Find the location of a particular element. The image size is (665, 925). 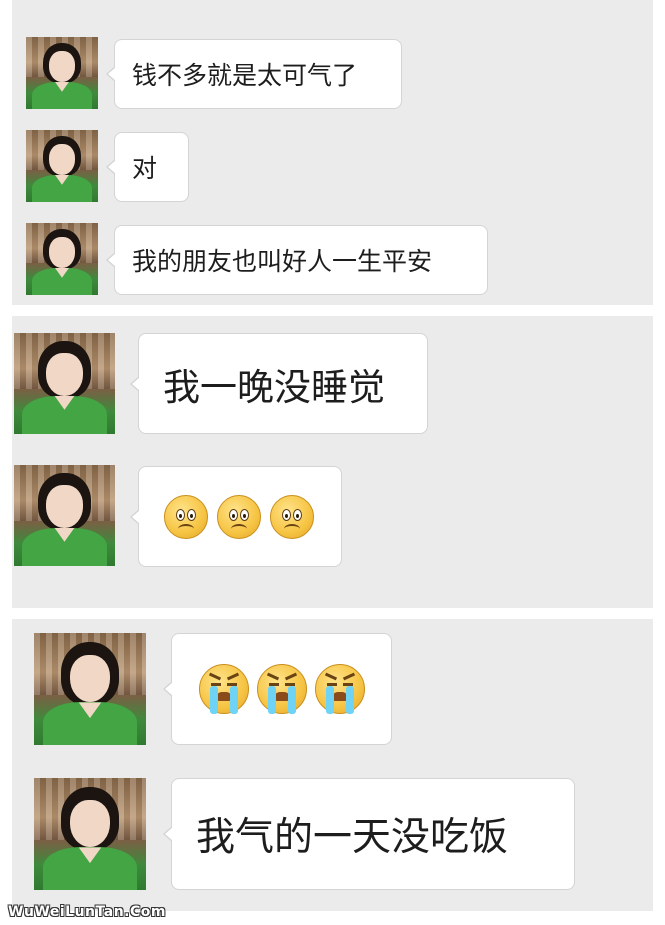

message-text: 我的朋友也叫好人一生平安 is located at coordinates (282, 261).